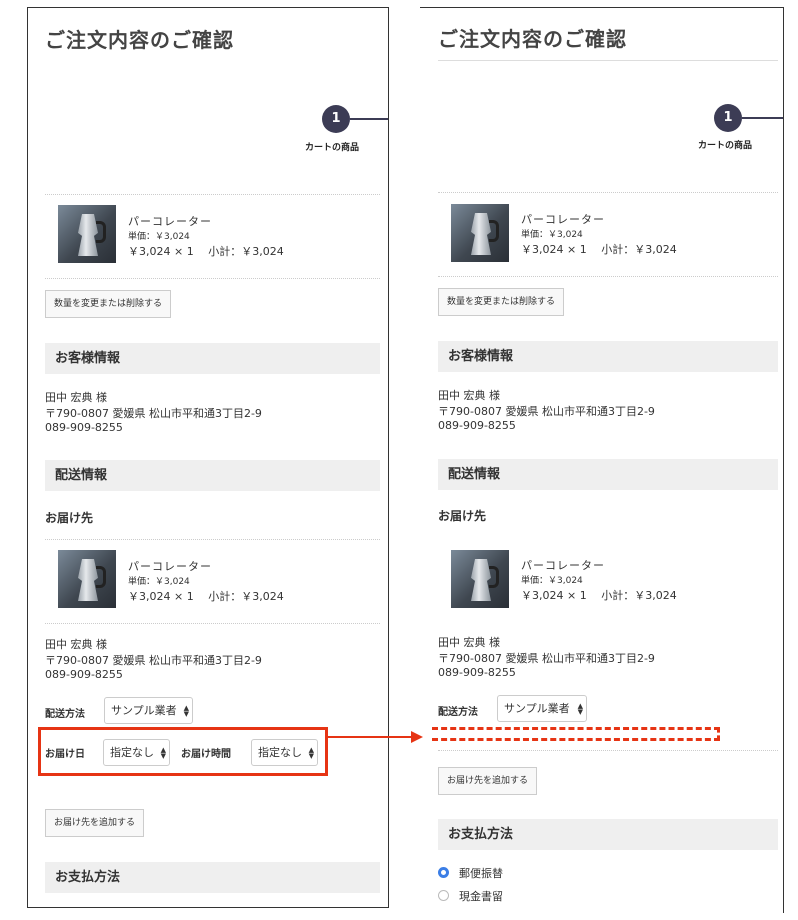 This screenshot has width=798, height=920. I want to click on title-divider, so click(608, 60).